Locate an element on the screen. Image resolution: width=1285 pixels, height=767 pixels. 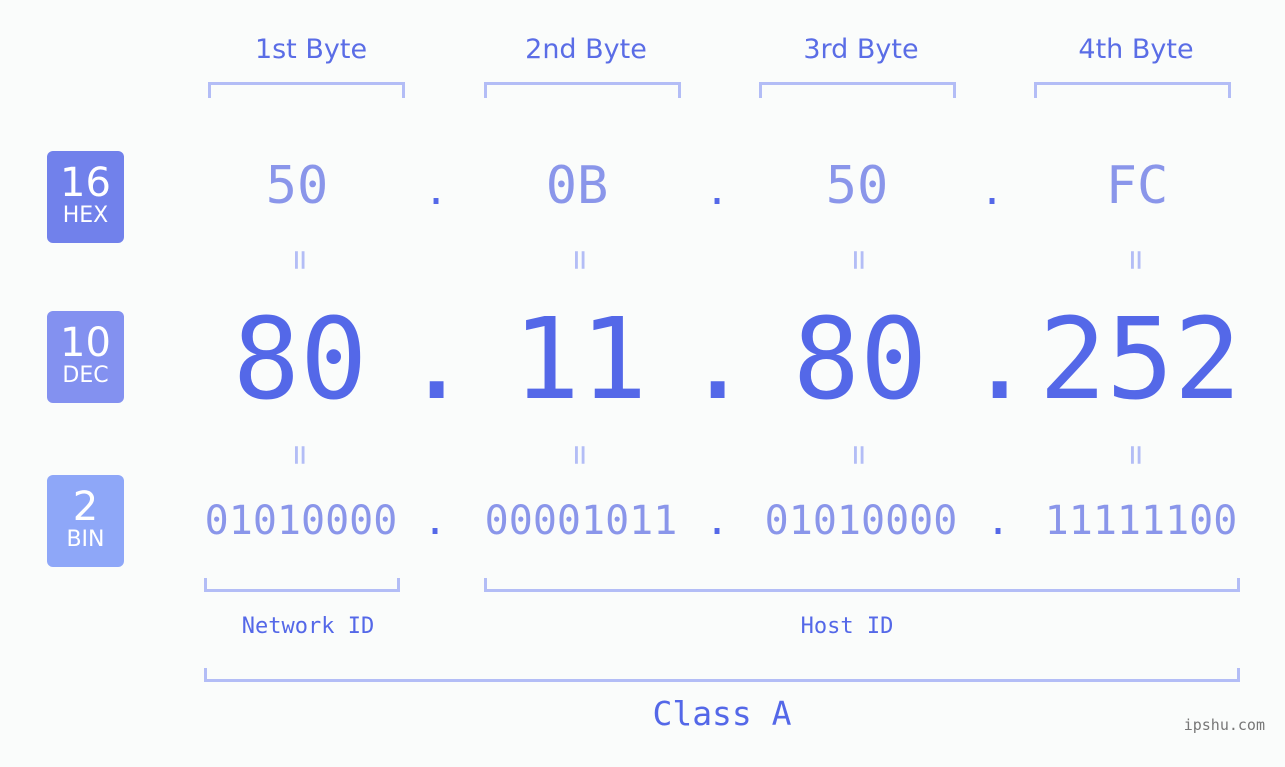
bin-byte-4: 11111100 is located at coordinates (1141, 521).